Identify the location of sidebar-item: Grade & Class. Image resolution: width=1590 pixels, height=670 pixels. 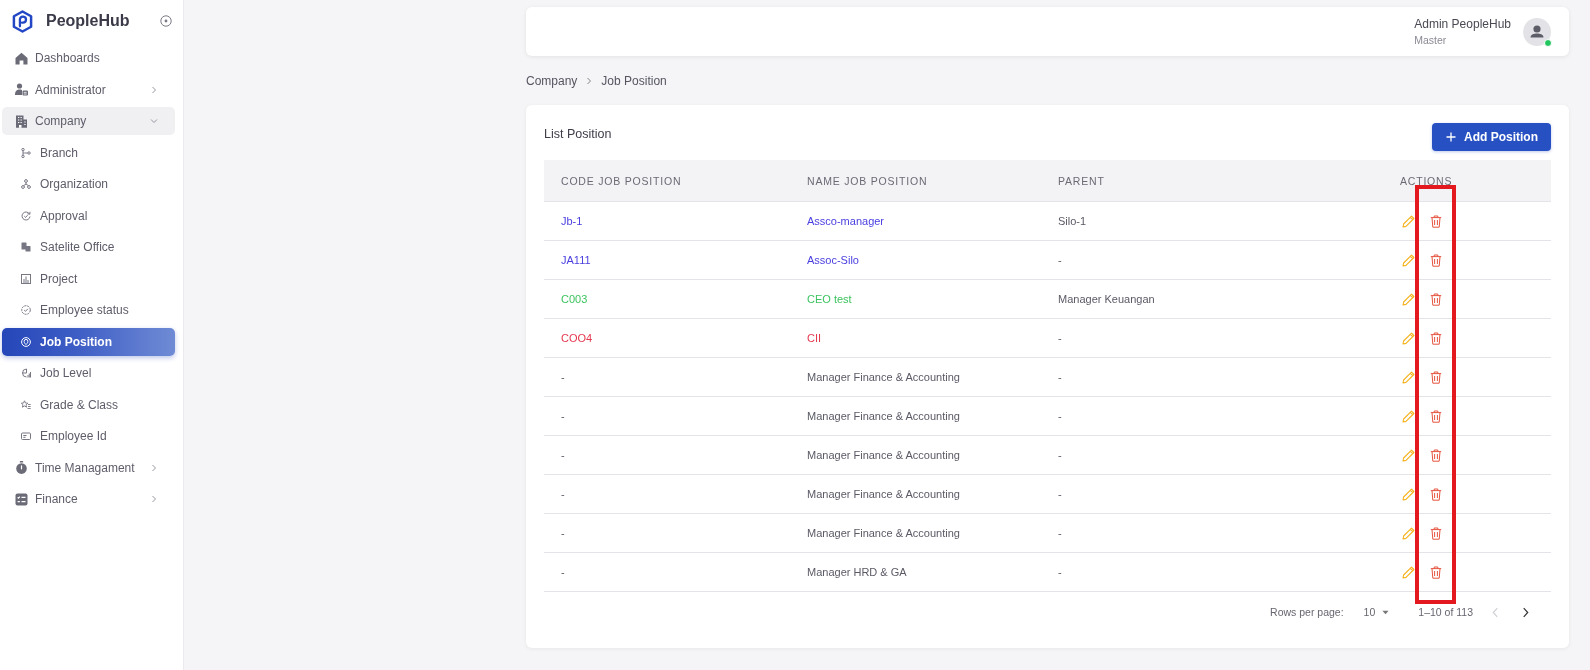
(88, 404).